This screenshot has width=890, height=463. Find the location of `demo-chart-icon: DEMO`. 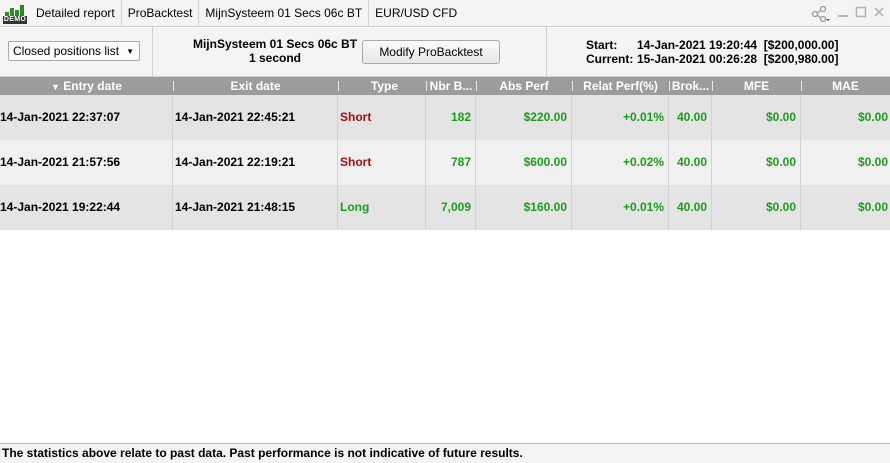

demo-chart-icon: DEMO is located at coordinates (15, 13).